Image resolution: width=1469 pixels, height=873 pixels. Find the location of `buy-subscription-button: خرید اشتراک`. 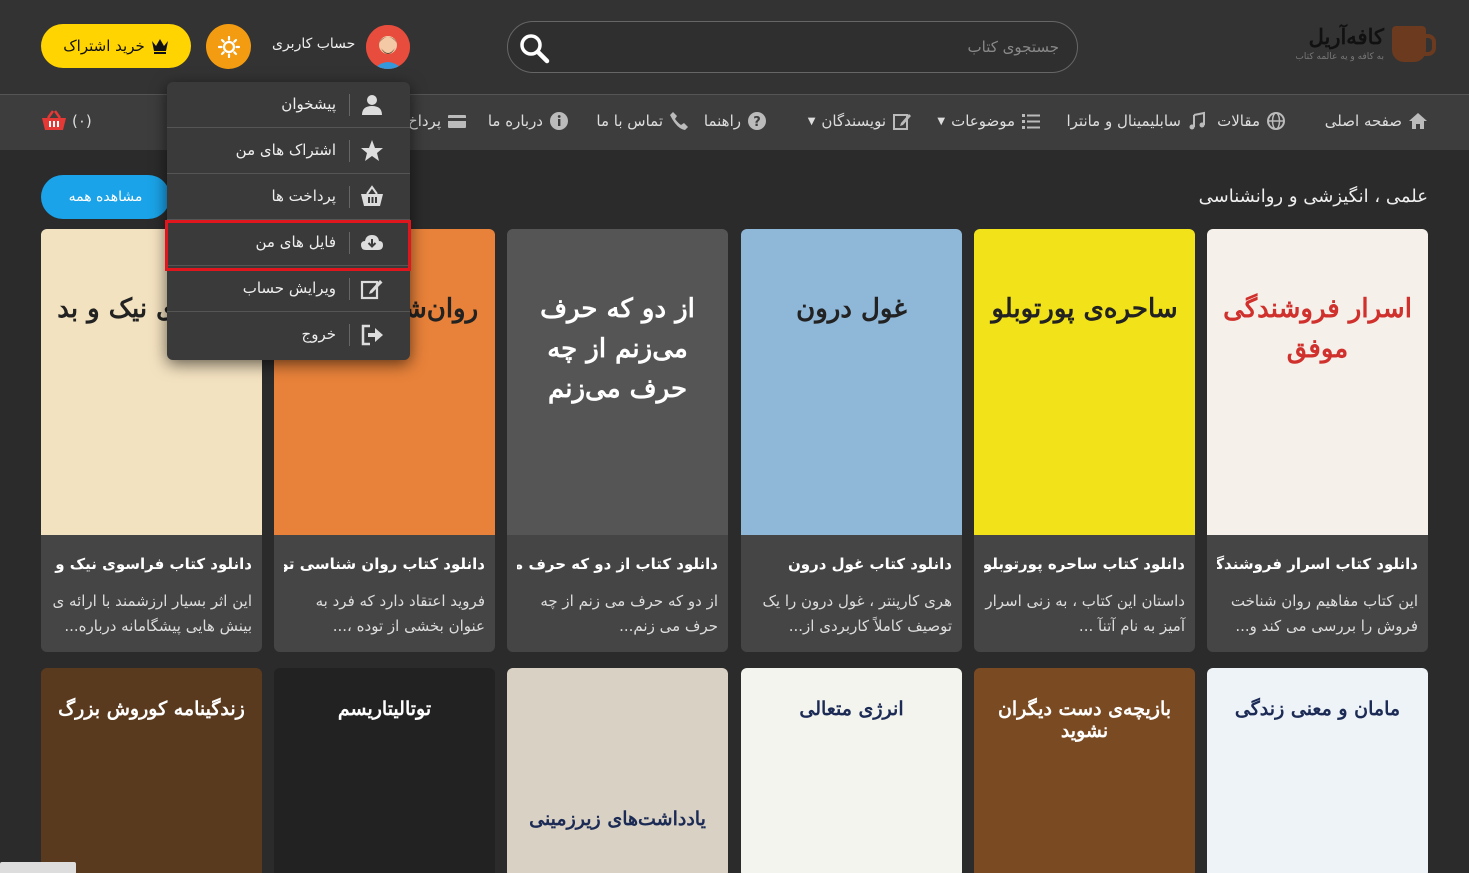

buy-subscription-button: خرید اشتراک is located at coordinates (116, 46).